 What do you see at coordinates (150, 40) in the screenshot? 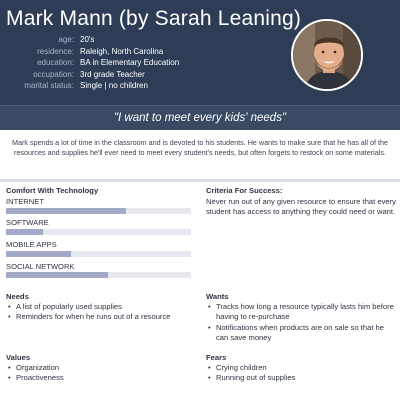
I see `fact-age: age: 20's` at bounding box center [150, 40].